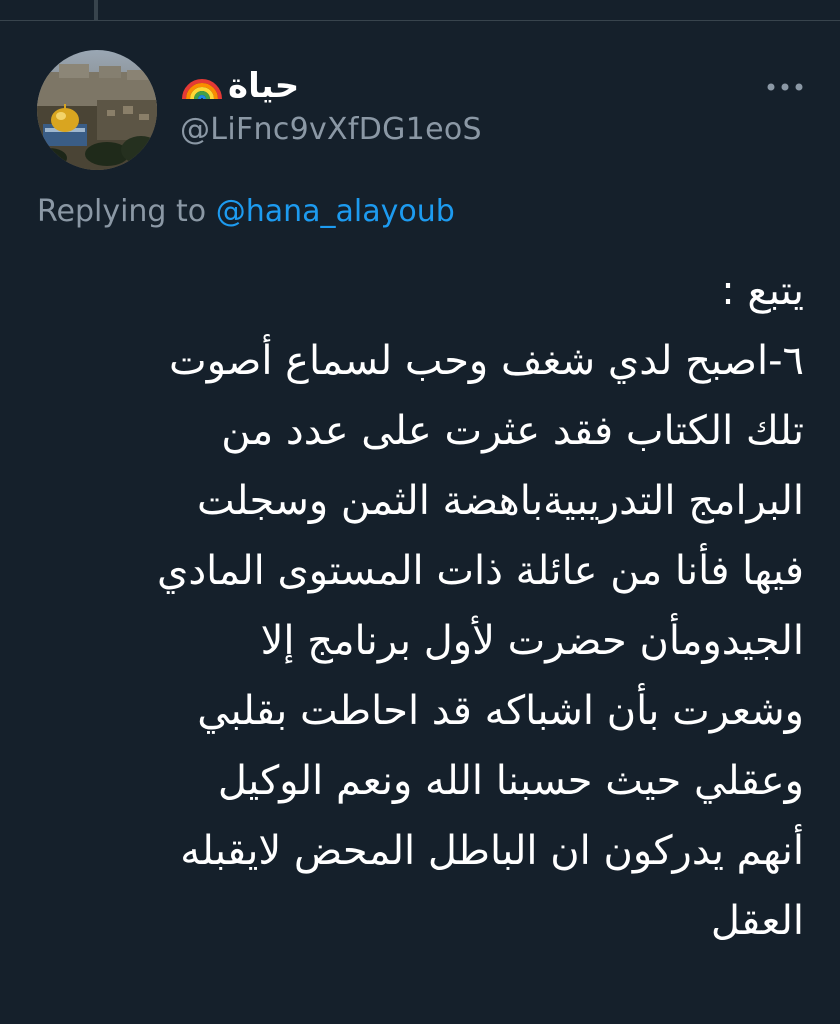 The width and height of the screenshot is (840, 1024). I want to click on tweet-line: البرامج التدريبيةباهضة الثمن وسجلت, so click(500, 501).